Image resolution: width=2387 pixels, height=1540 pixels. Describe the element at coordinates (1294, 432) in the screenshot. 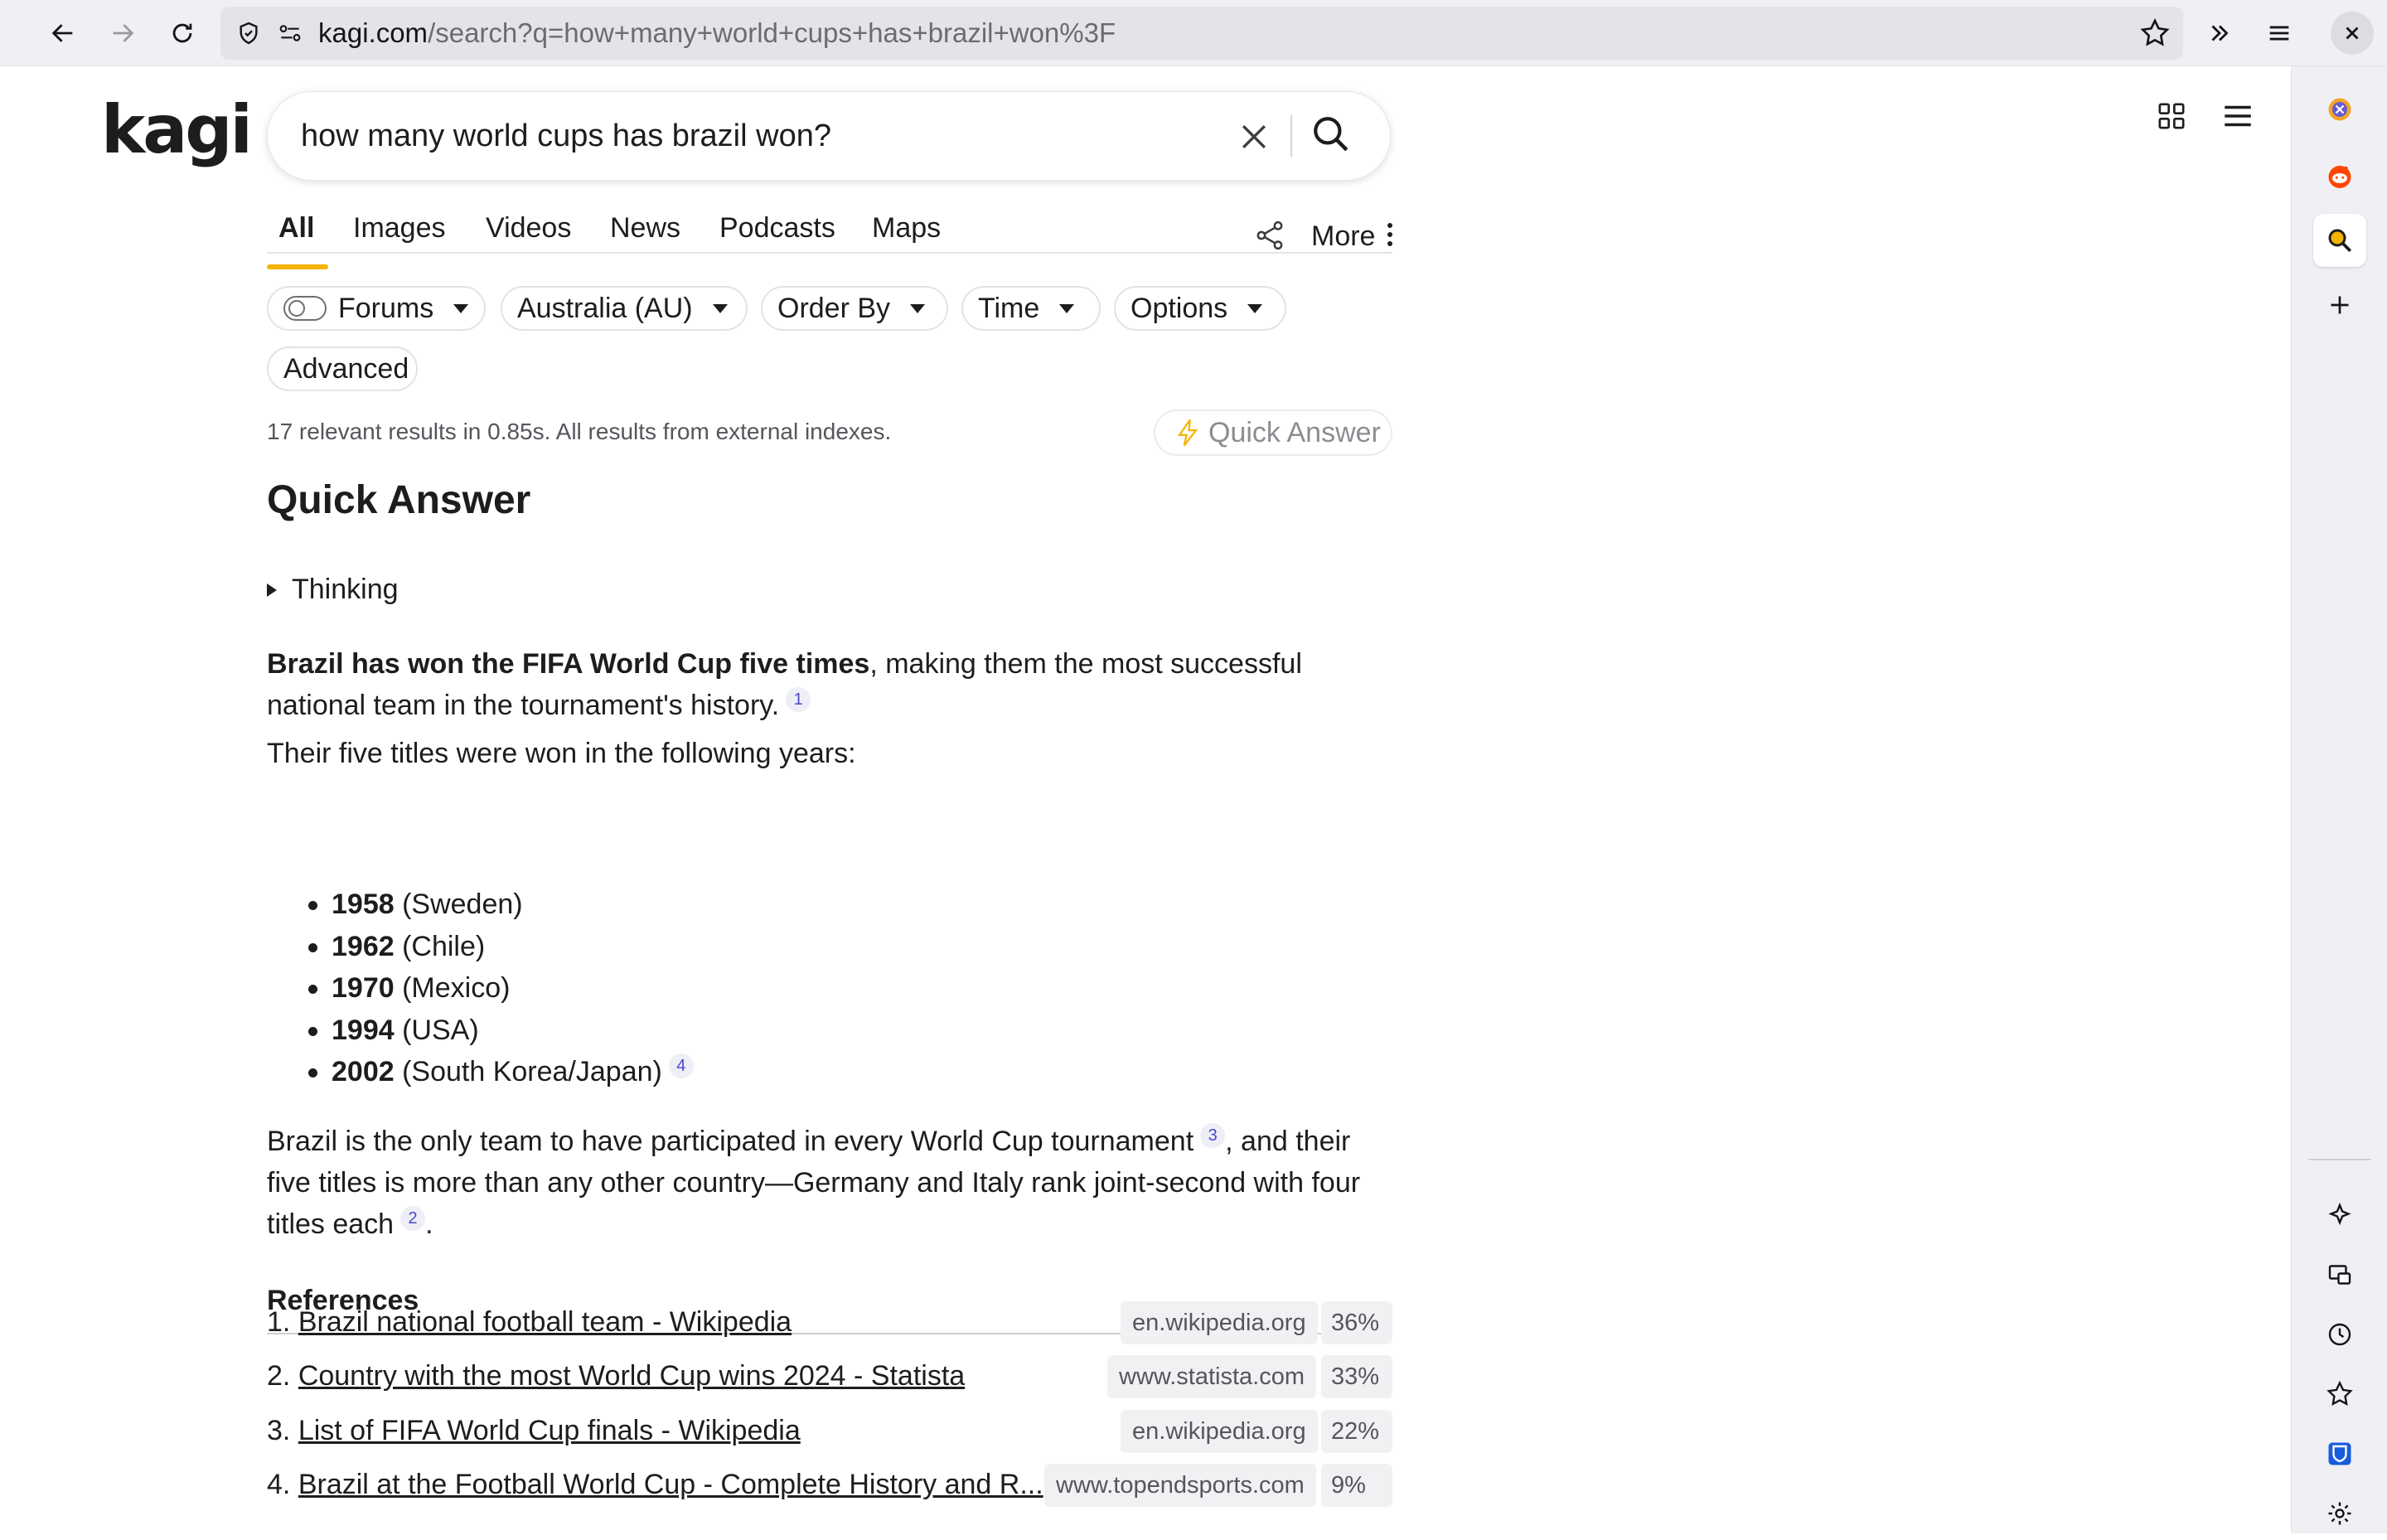

I see `quick-answer-button-label: Quick Answer` at that location.